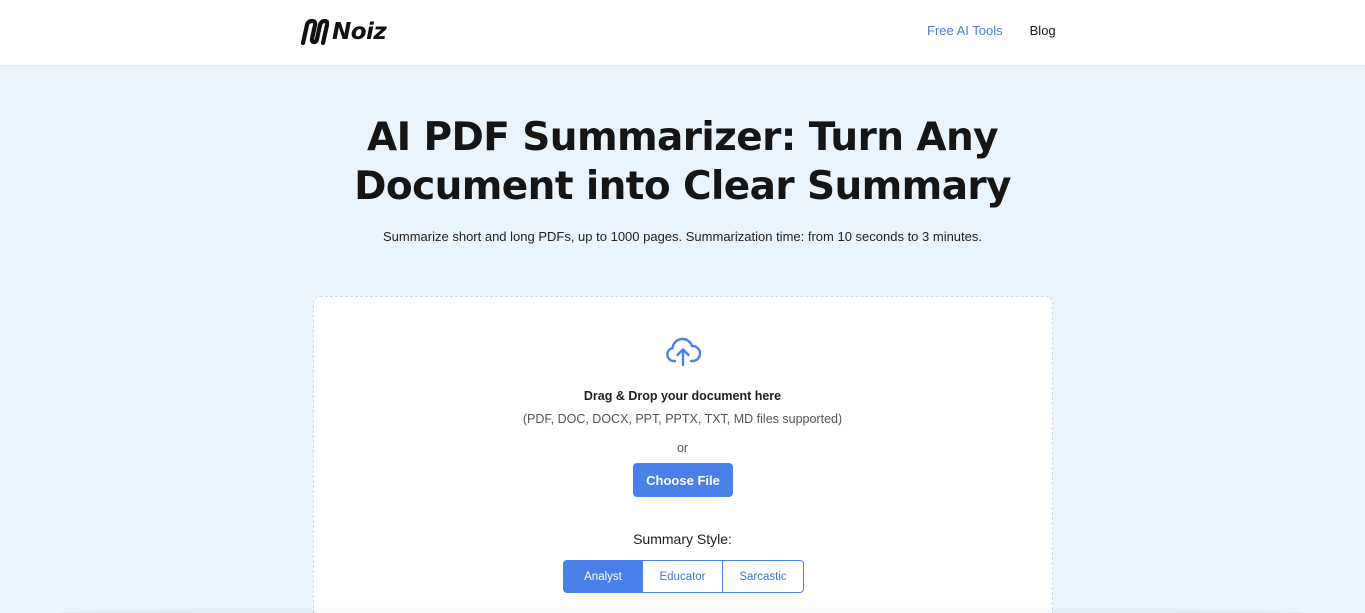  Describe the element at coordinates (682, 33) in the screenshot. I see `top-header: Noiz Free AI Tools Blog` at that location.